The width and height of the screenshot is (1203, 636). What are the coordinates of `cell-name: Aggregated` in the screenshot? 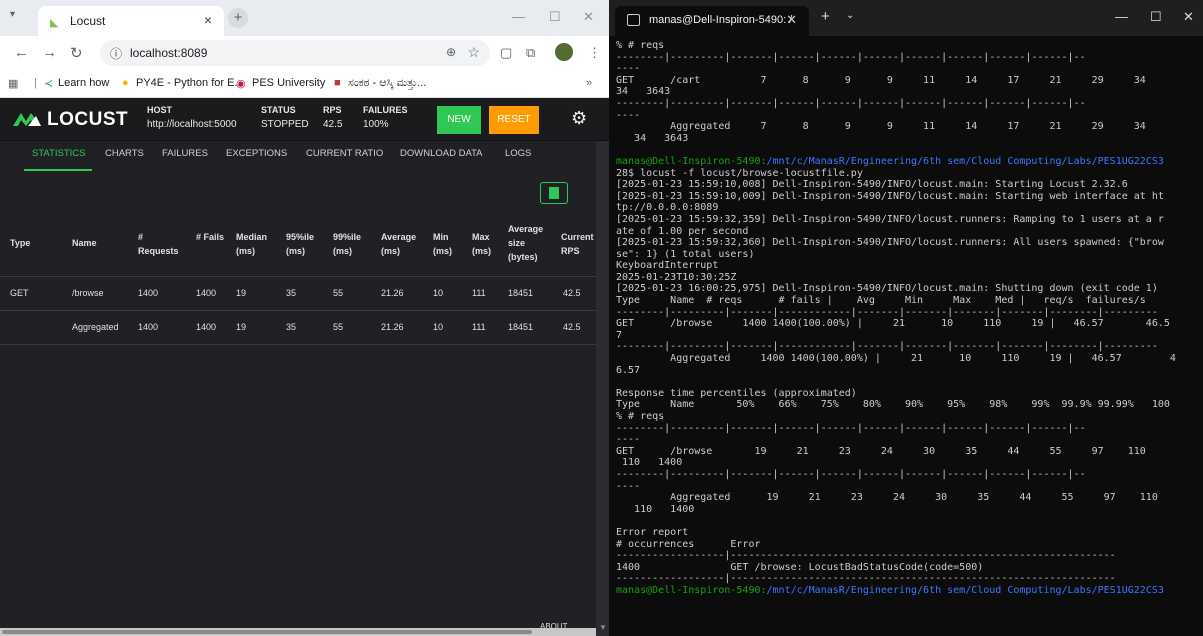 It's located at (95, 327).